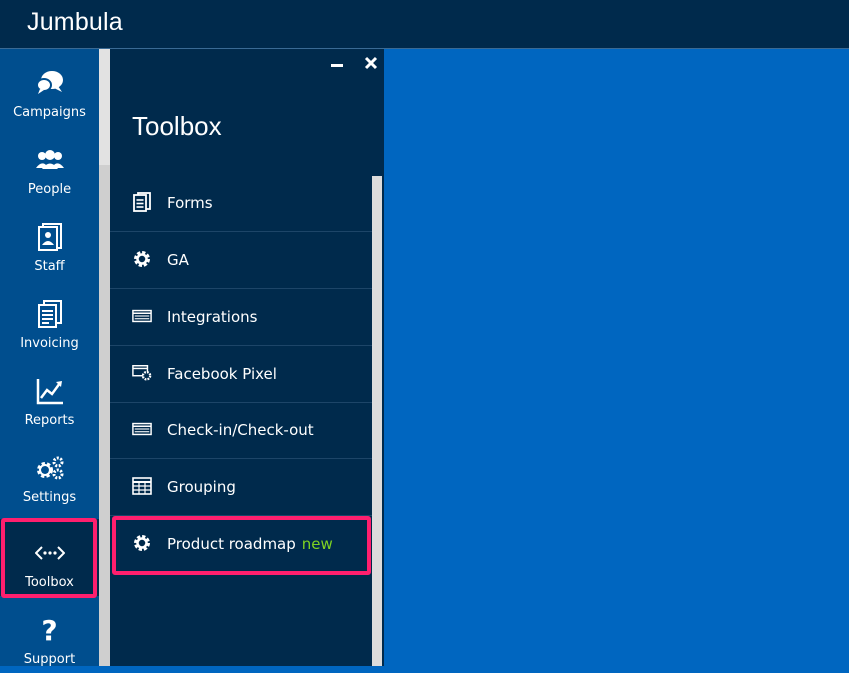  I want to click on sidebar-item-campaigns: Campaigns, so click(49, 87).